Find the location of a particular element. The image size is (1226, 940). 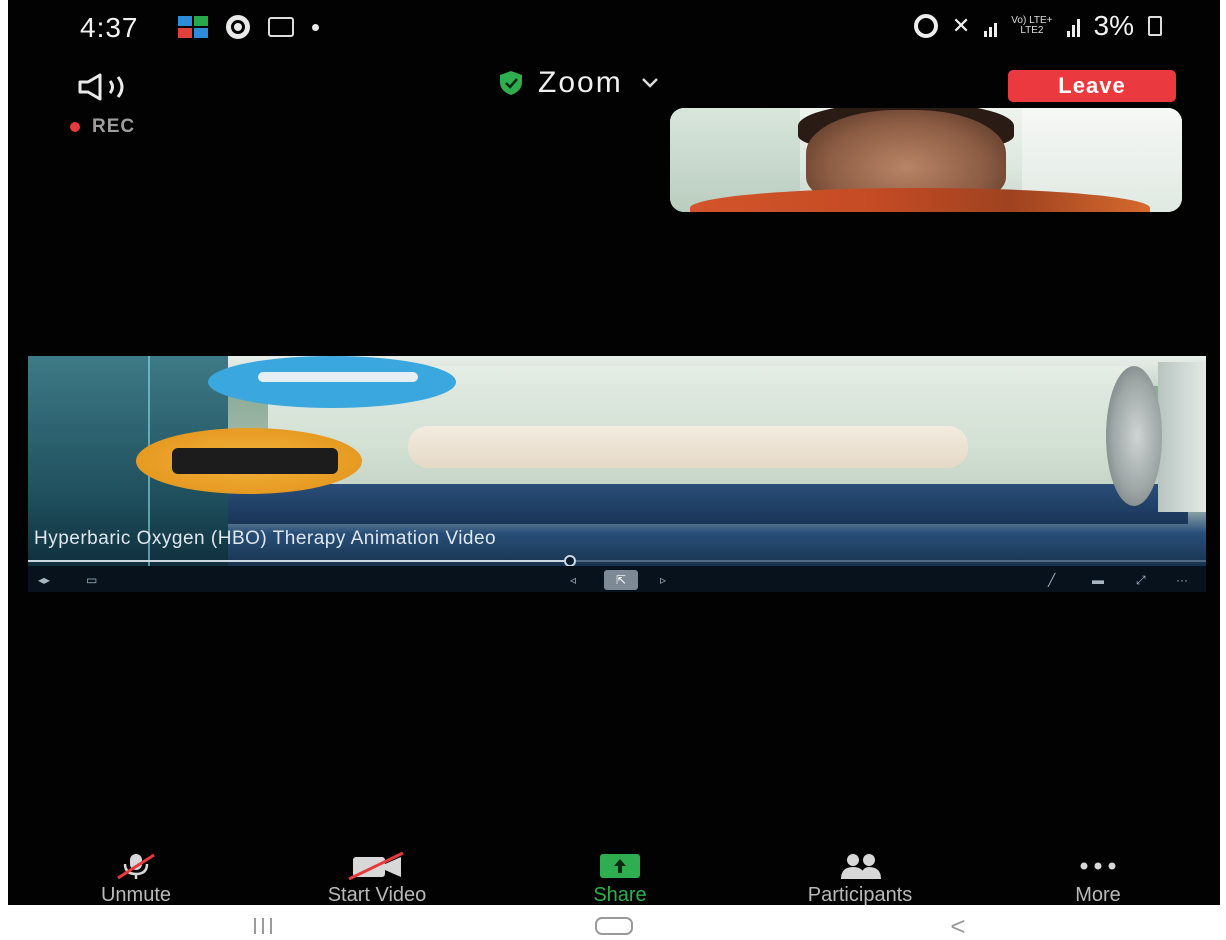

recents-icon is located at coordinates (263, 926).